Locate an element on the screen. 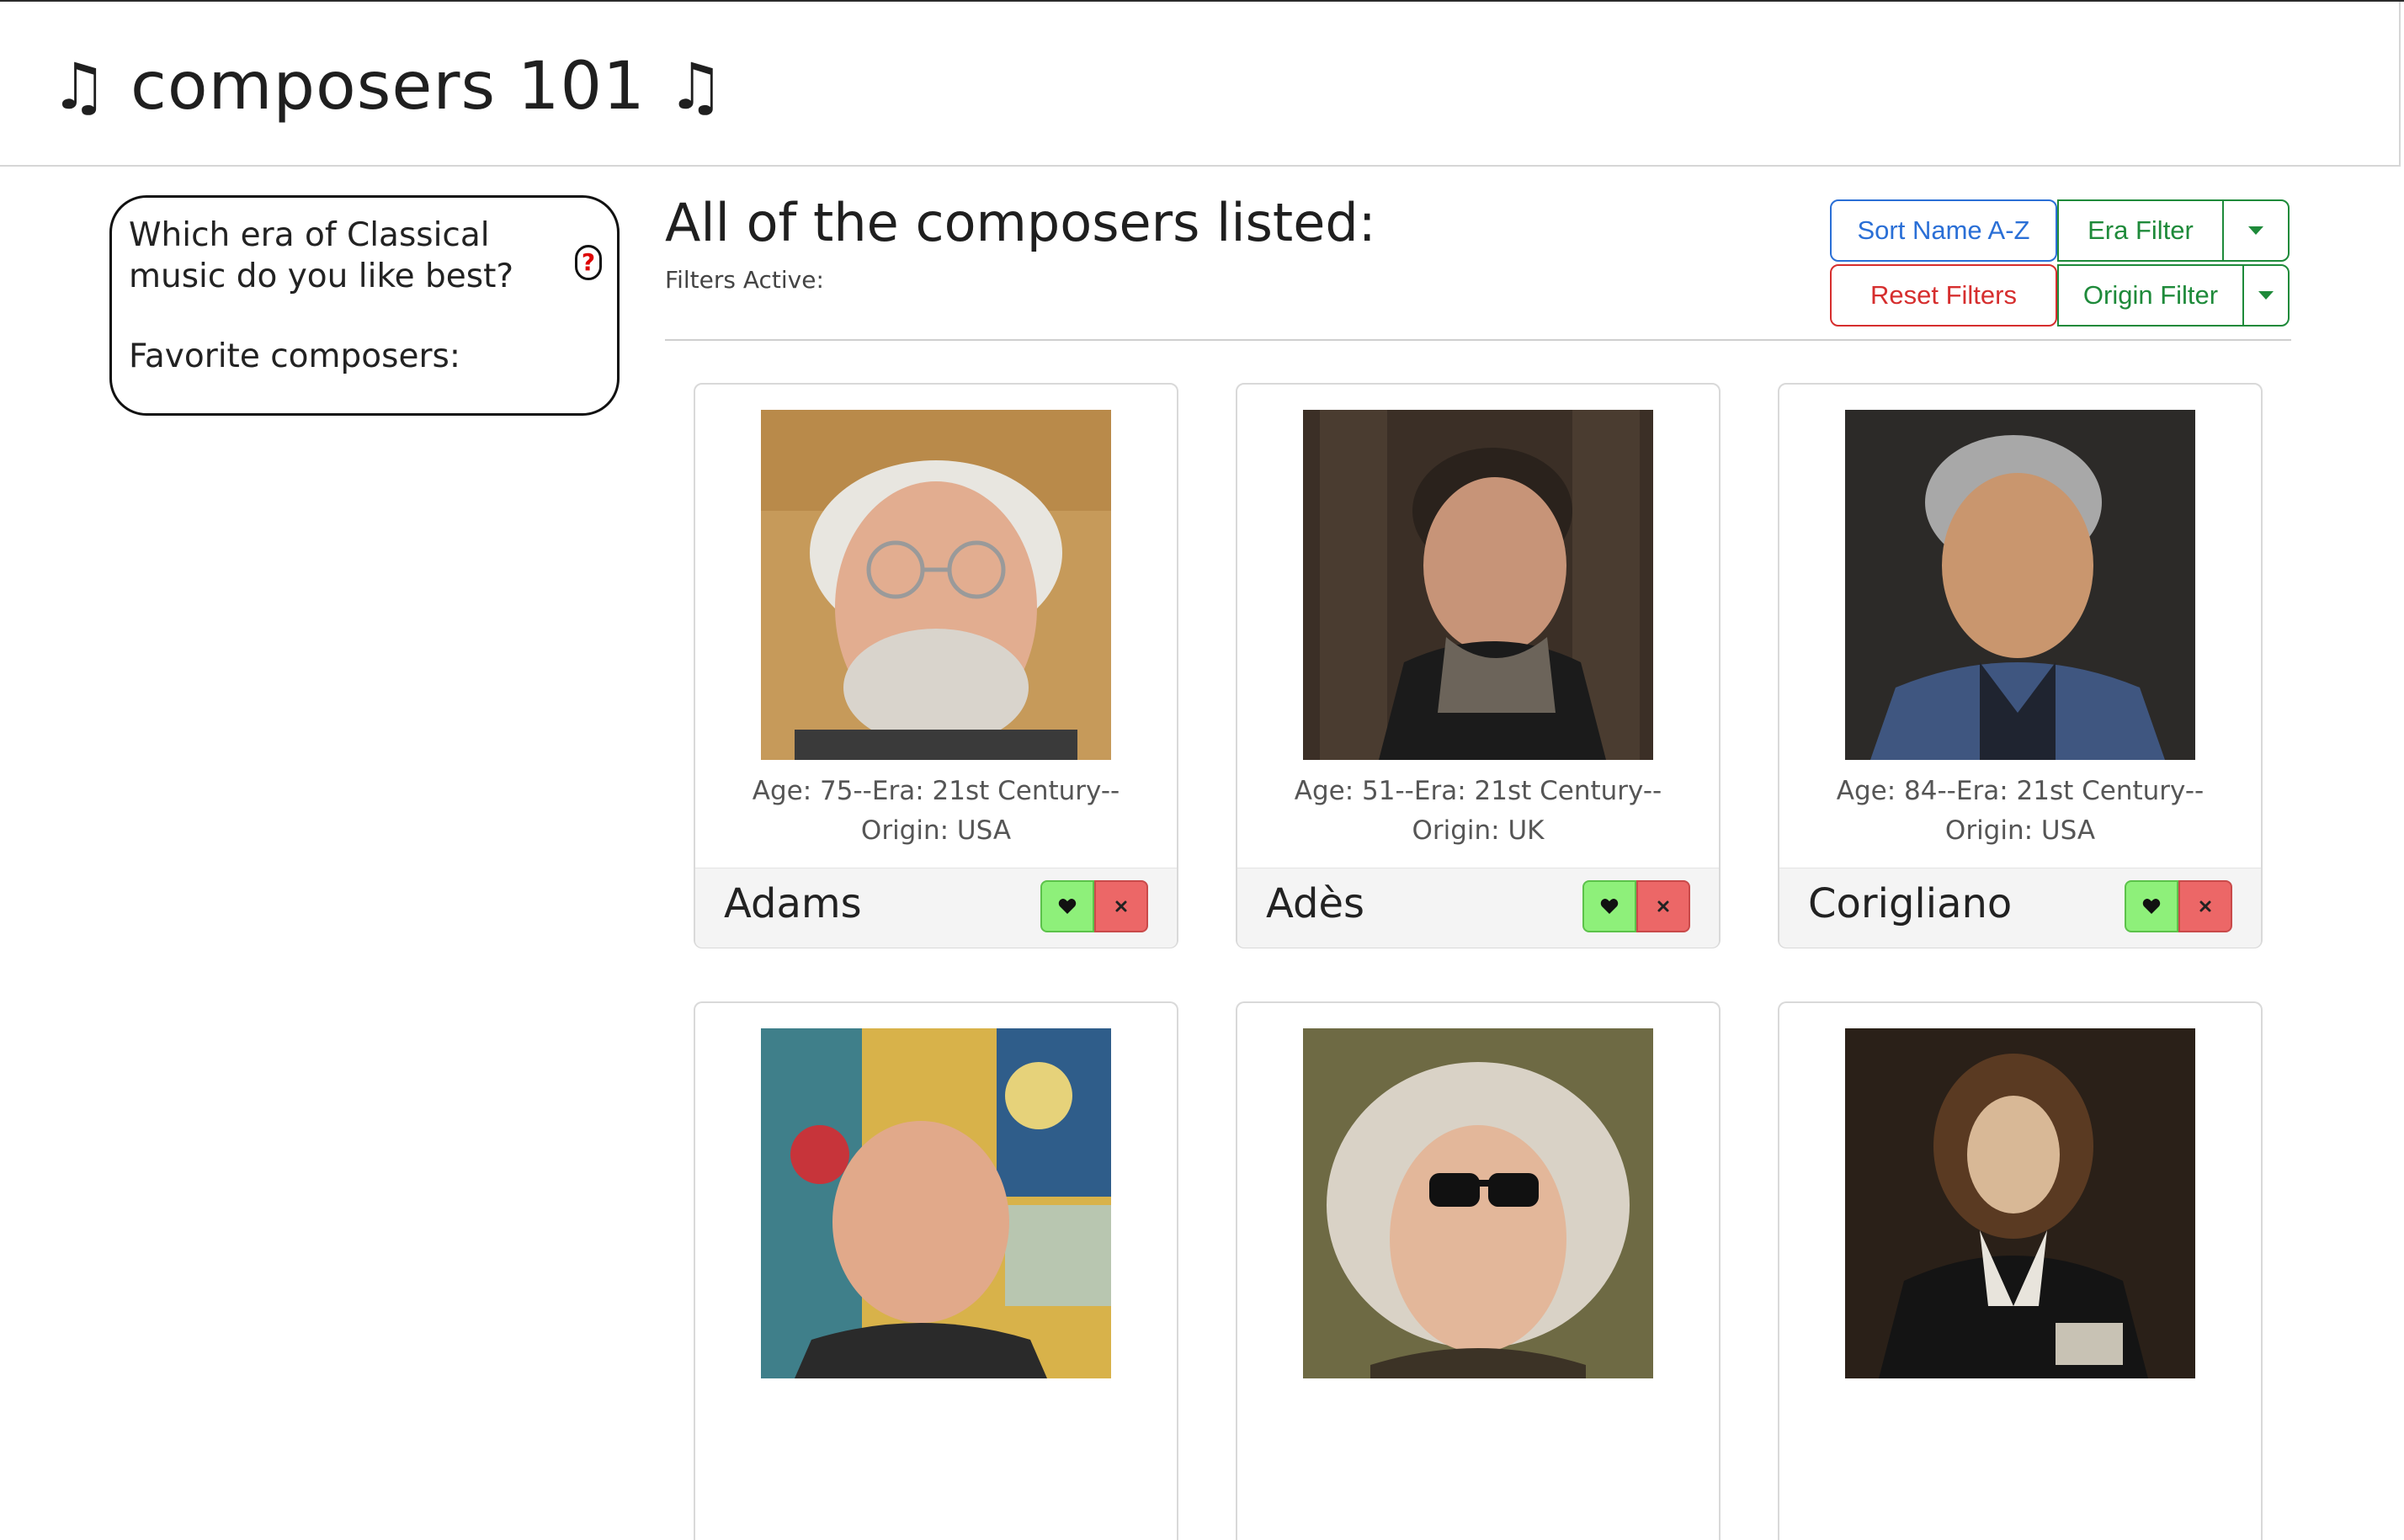  origin-filter-button: Origin Filter is located at coordinates (2150, 295).